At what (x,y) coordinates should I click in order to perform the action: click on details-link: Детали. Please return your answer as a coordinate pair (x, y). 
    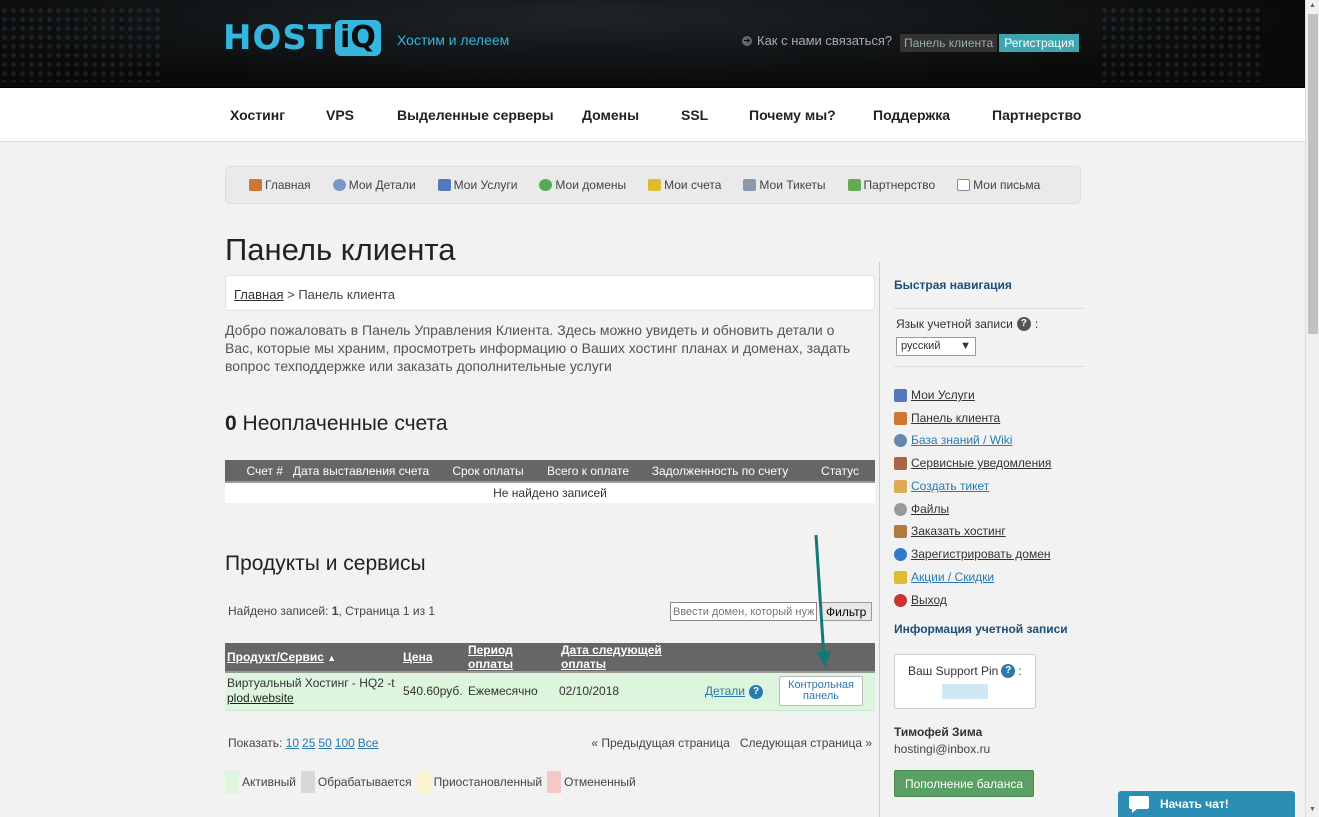
    Looking at the image, I should click on (725, 691).